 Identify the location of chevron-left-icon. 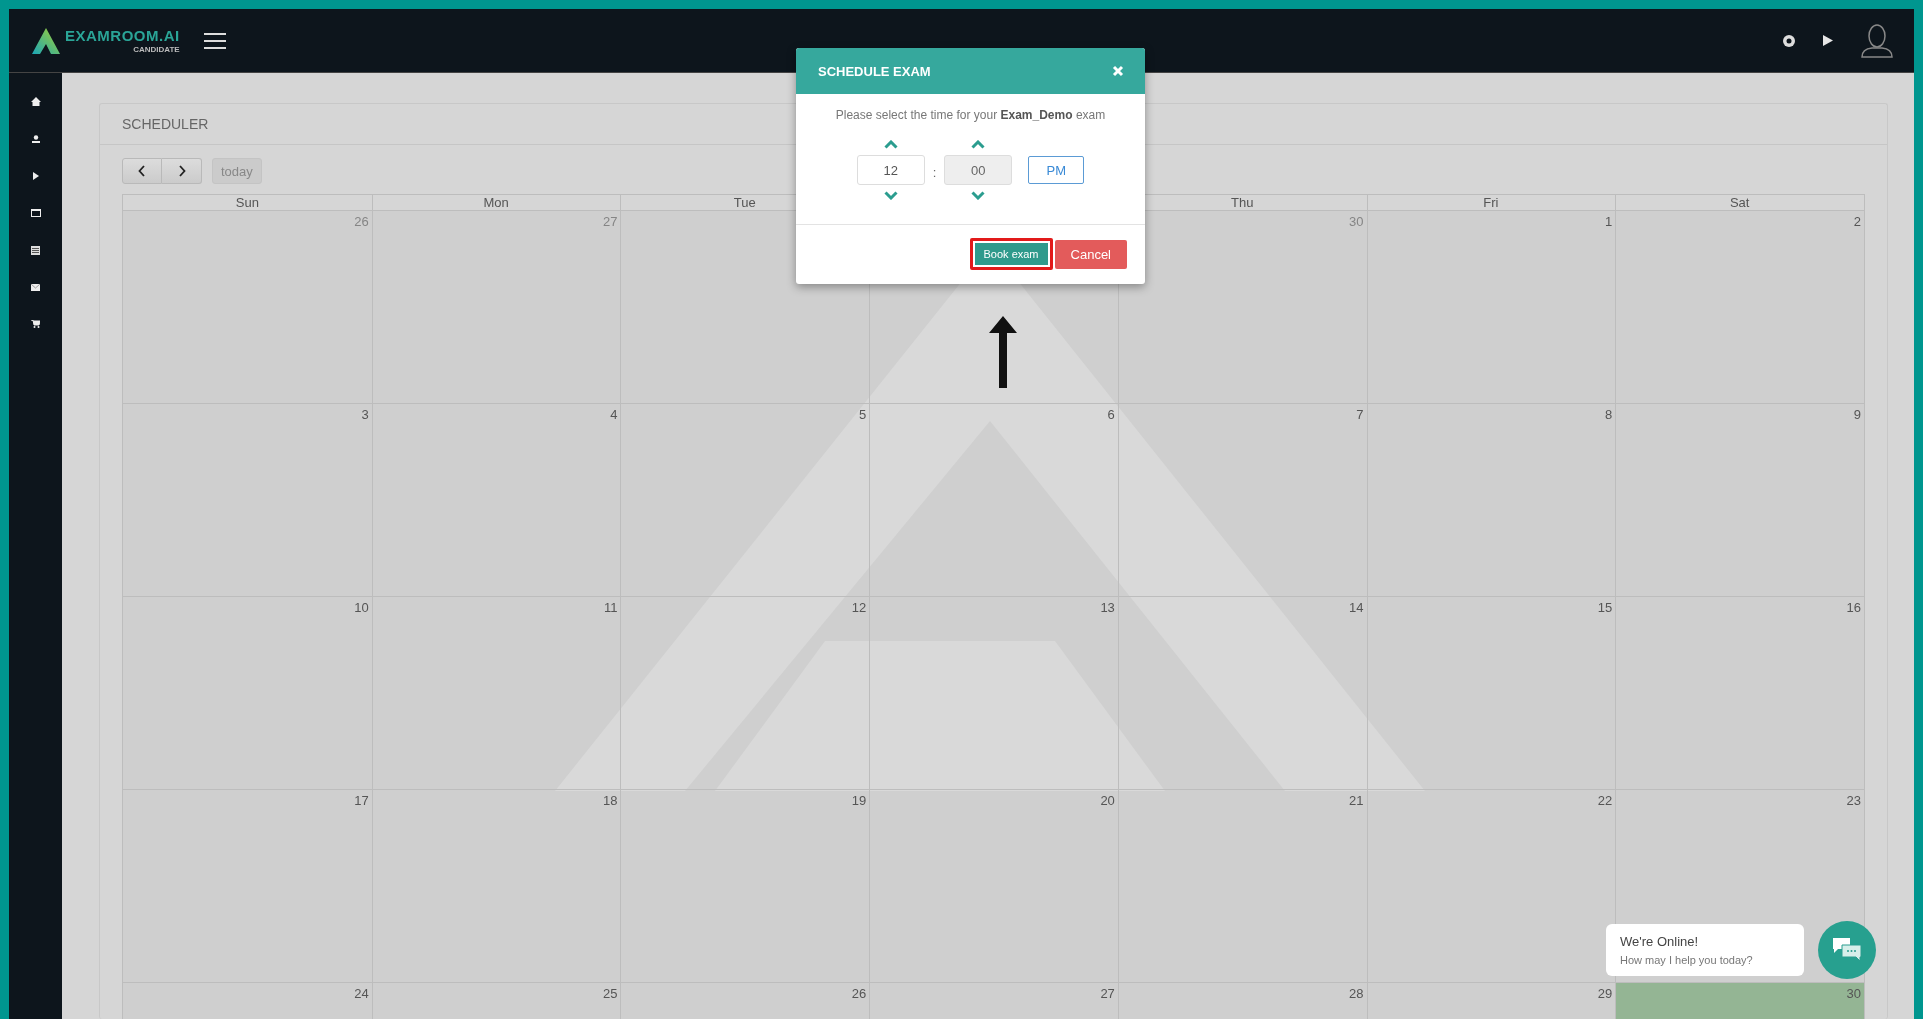
(142, 171).